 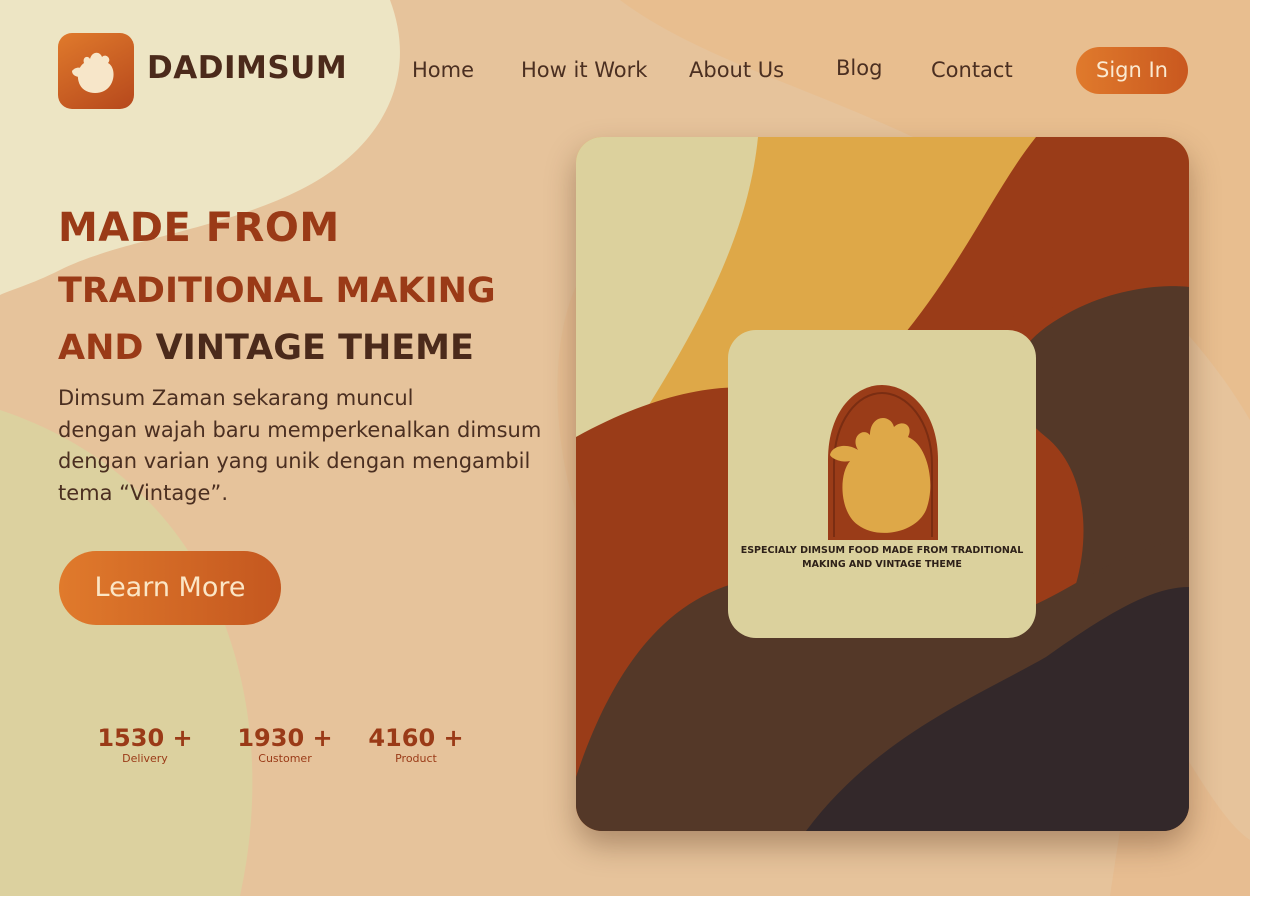 I want to click on nav-blog: Blog, so click(x=859, y=68).